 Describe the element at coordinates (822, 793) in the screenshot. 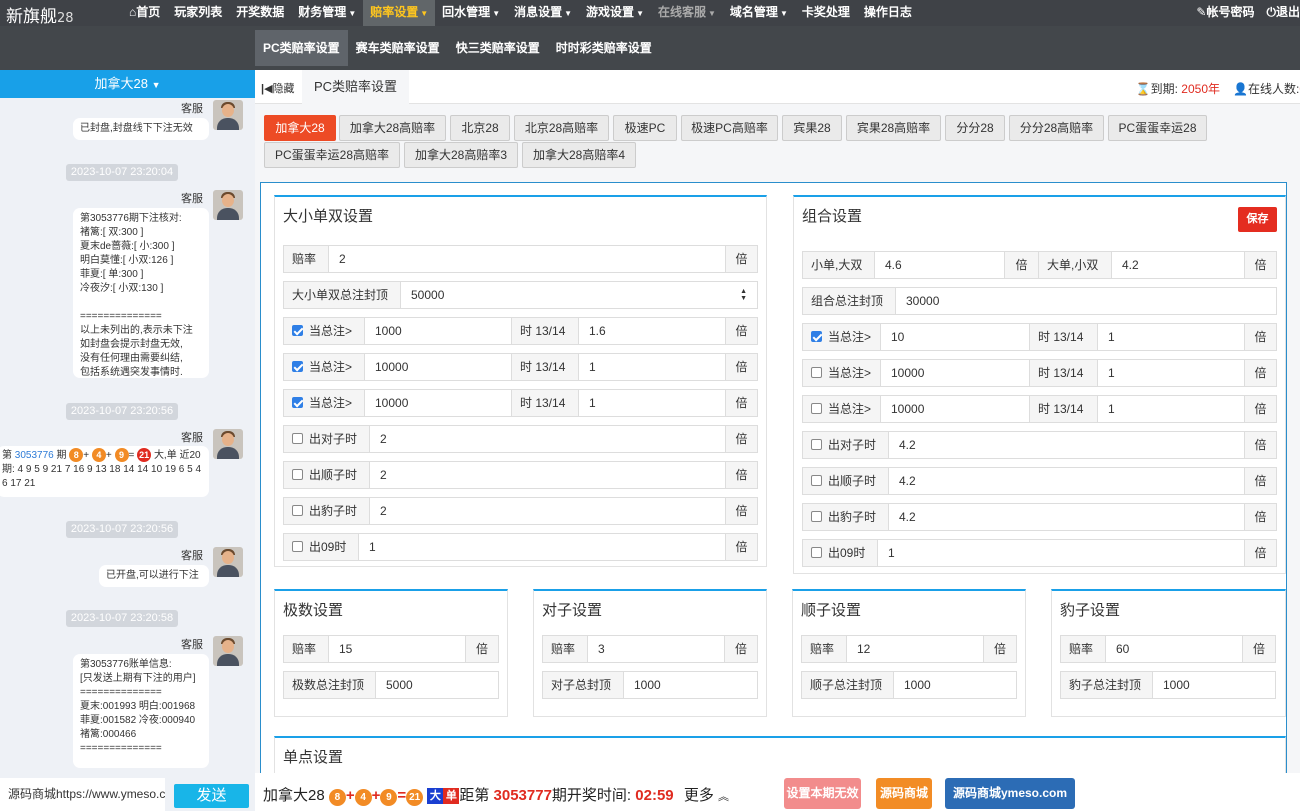

I see `invalidate-issue-button: 设置本期无效` at that location.